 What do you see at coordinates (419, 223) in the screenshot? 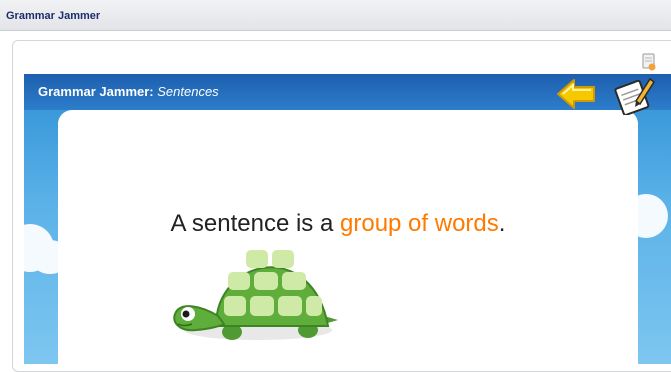
I see `sentence-highlight: group of words` at bounding box center [419, 223].